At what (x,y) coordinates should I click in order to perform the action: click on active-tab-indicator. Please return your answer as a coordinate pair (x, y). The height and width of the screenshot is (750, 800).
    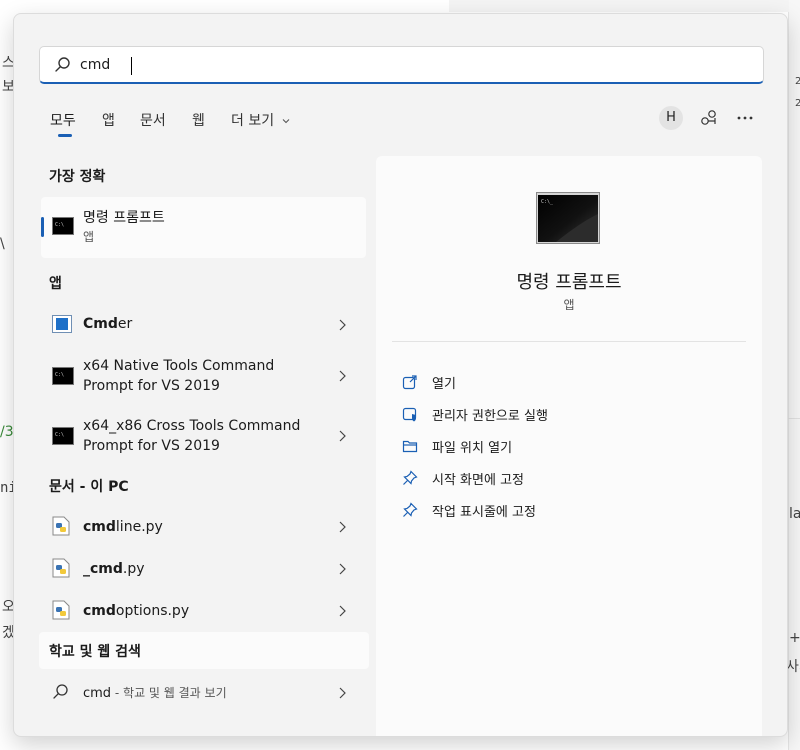
    Looking at the image, I should click on (65, 135).